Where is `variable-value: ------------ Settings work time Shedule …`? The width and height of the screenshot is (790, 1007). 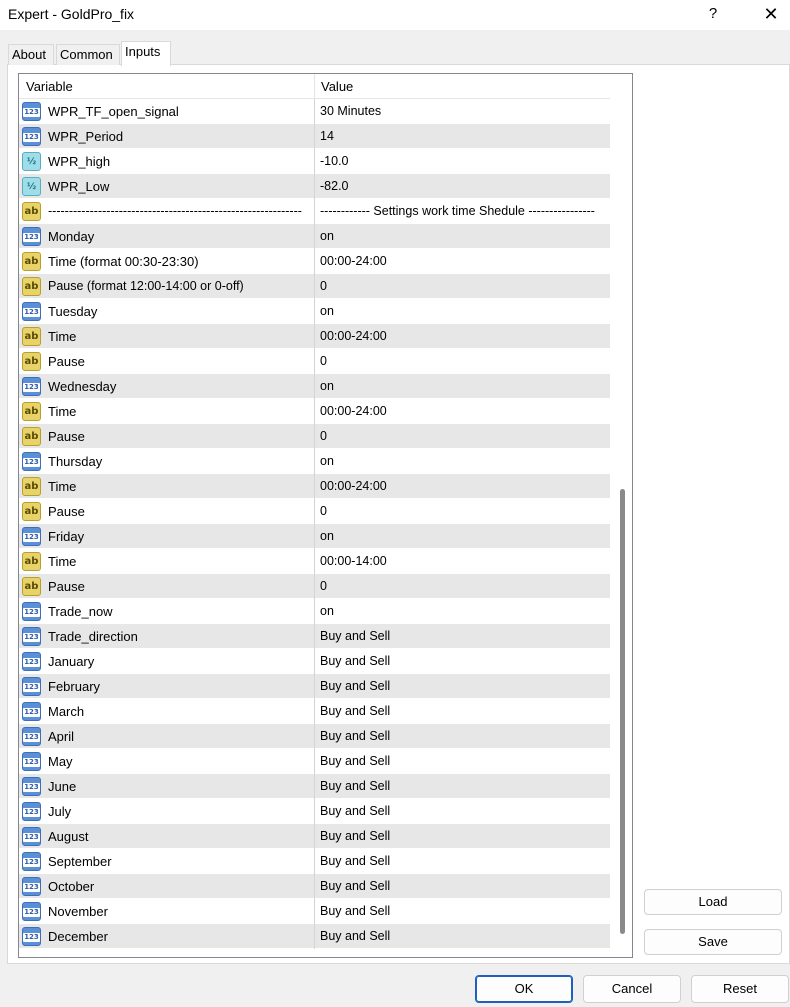
variable-value: ------------ Settings work time Shedule … is located at coordinates (457, 211).